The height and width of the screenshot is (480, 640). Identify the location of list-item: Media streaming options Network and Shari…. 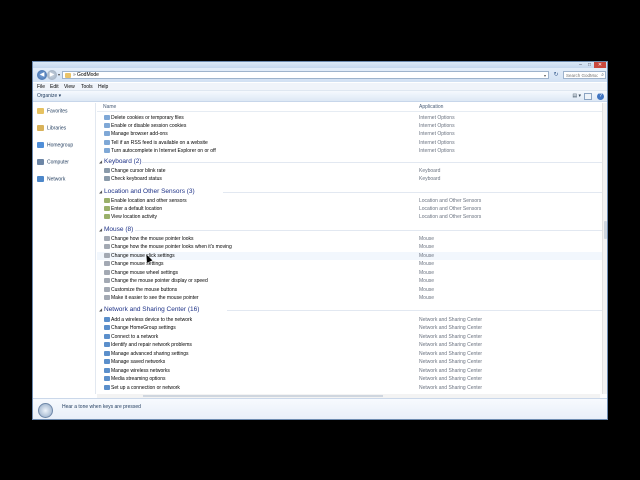
(351, 379).